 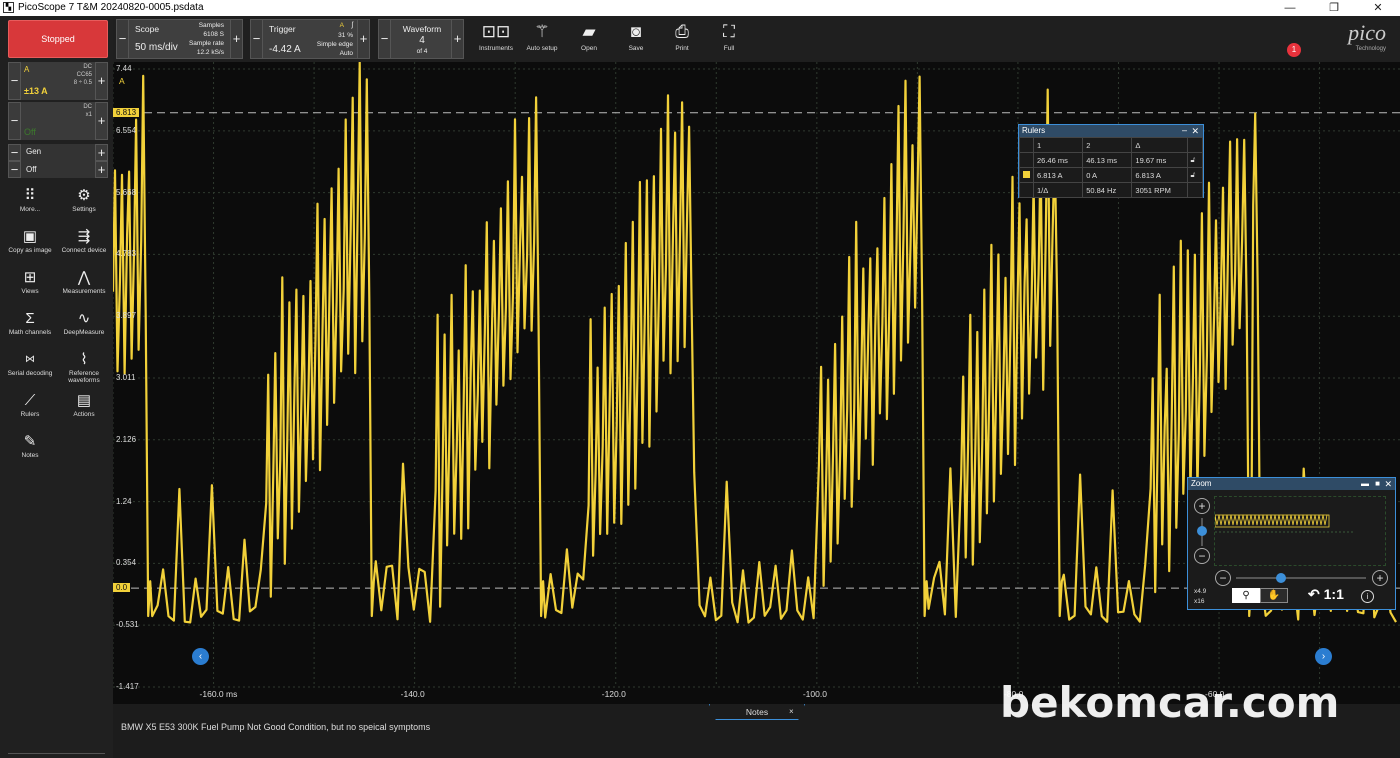 I want to click on zoom-panel: Zoom ▬ ■ ✕ + − − + x4.9 x16 ⚲ ✋ ↶ 1:1 i, so click(x=1291, y=543).